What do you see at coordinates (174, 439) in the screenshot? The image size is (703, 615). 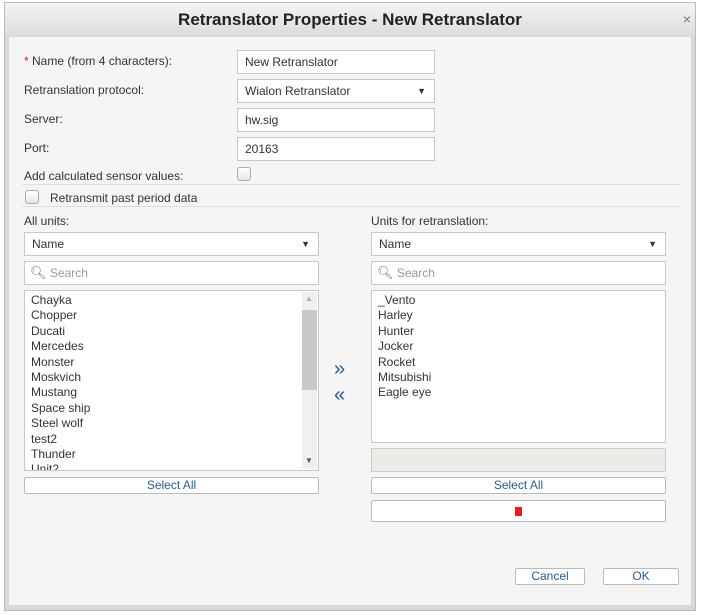 I see `list-item: test2` at bounding box center [174, 439].